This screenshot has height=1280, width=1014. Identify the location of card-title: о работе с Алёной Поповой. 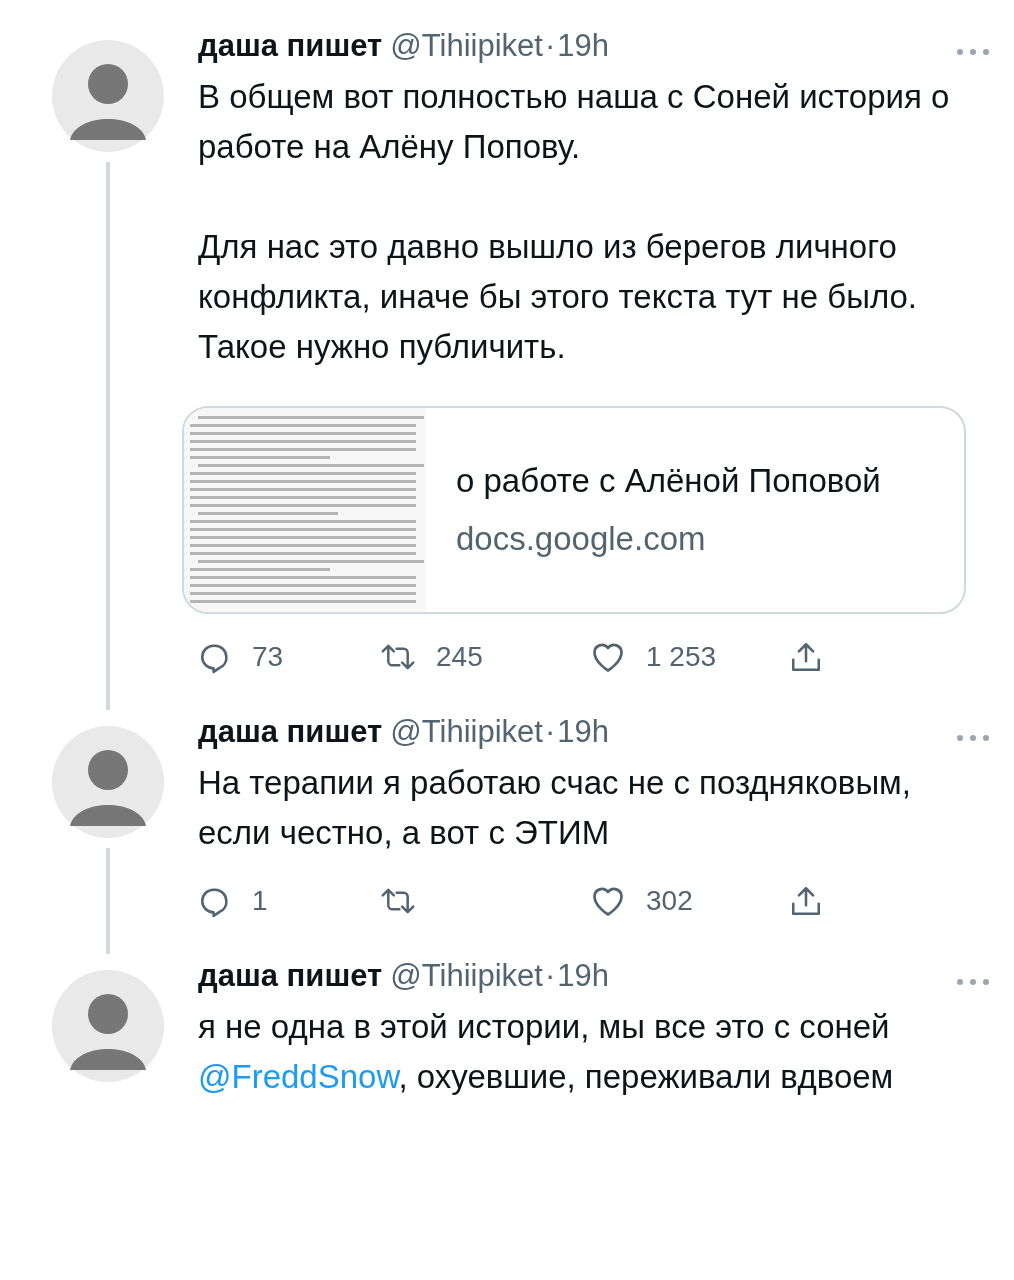
(668, 481).